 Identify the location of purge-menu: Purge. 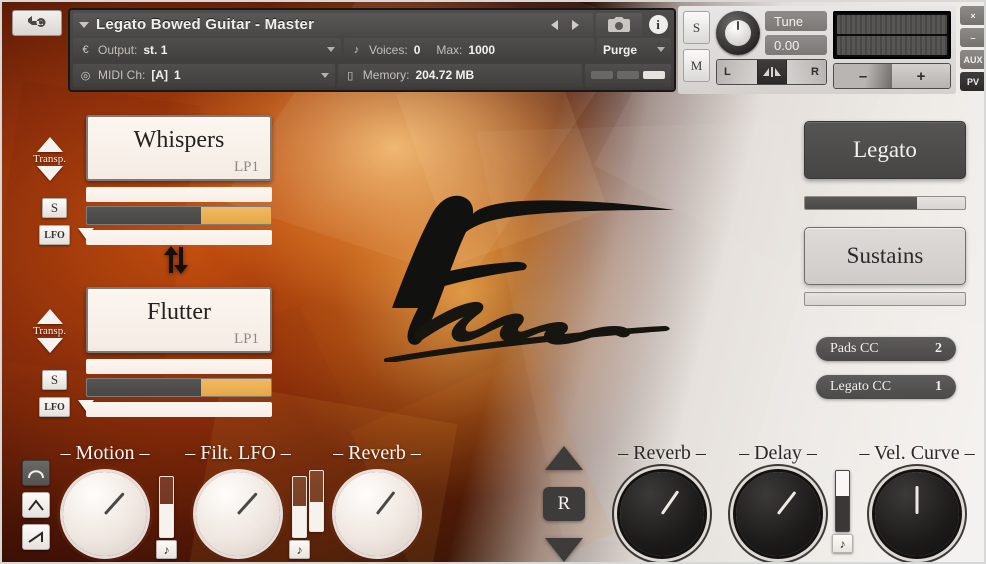
(634, 50).